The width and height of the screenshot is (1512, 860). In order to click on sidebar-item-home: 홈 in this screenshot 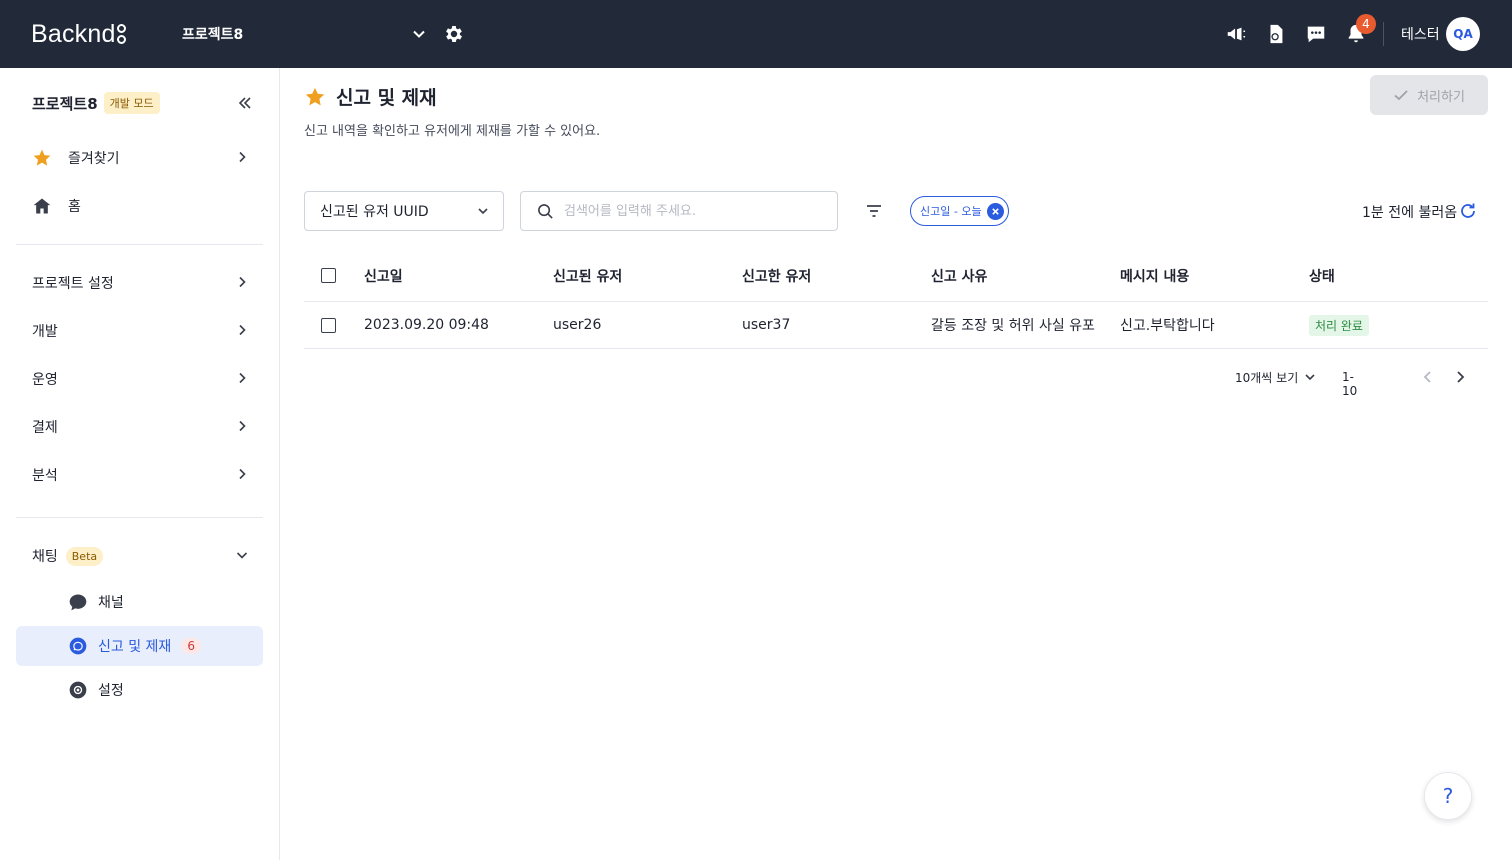, I will do `click(139, 206)`.